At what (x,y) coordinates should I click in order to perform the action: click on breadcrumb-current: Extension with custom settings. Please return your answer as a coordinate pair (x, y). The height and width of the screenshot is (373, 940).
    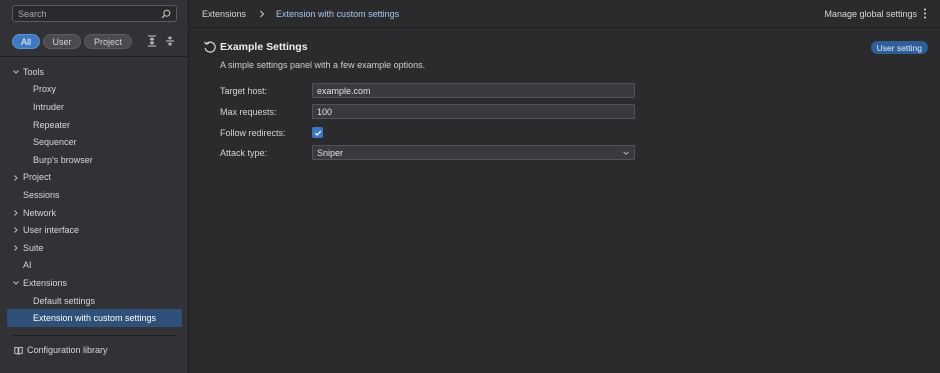
    Looking at the image, I should click on (338, 14).